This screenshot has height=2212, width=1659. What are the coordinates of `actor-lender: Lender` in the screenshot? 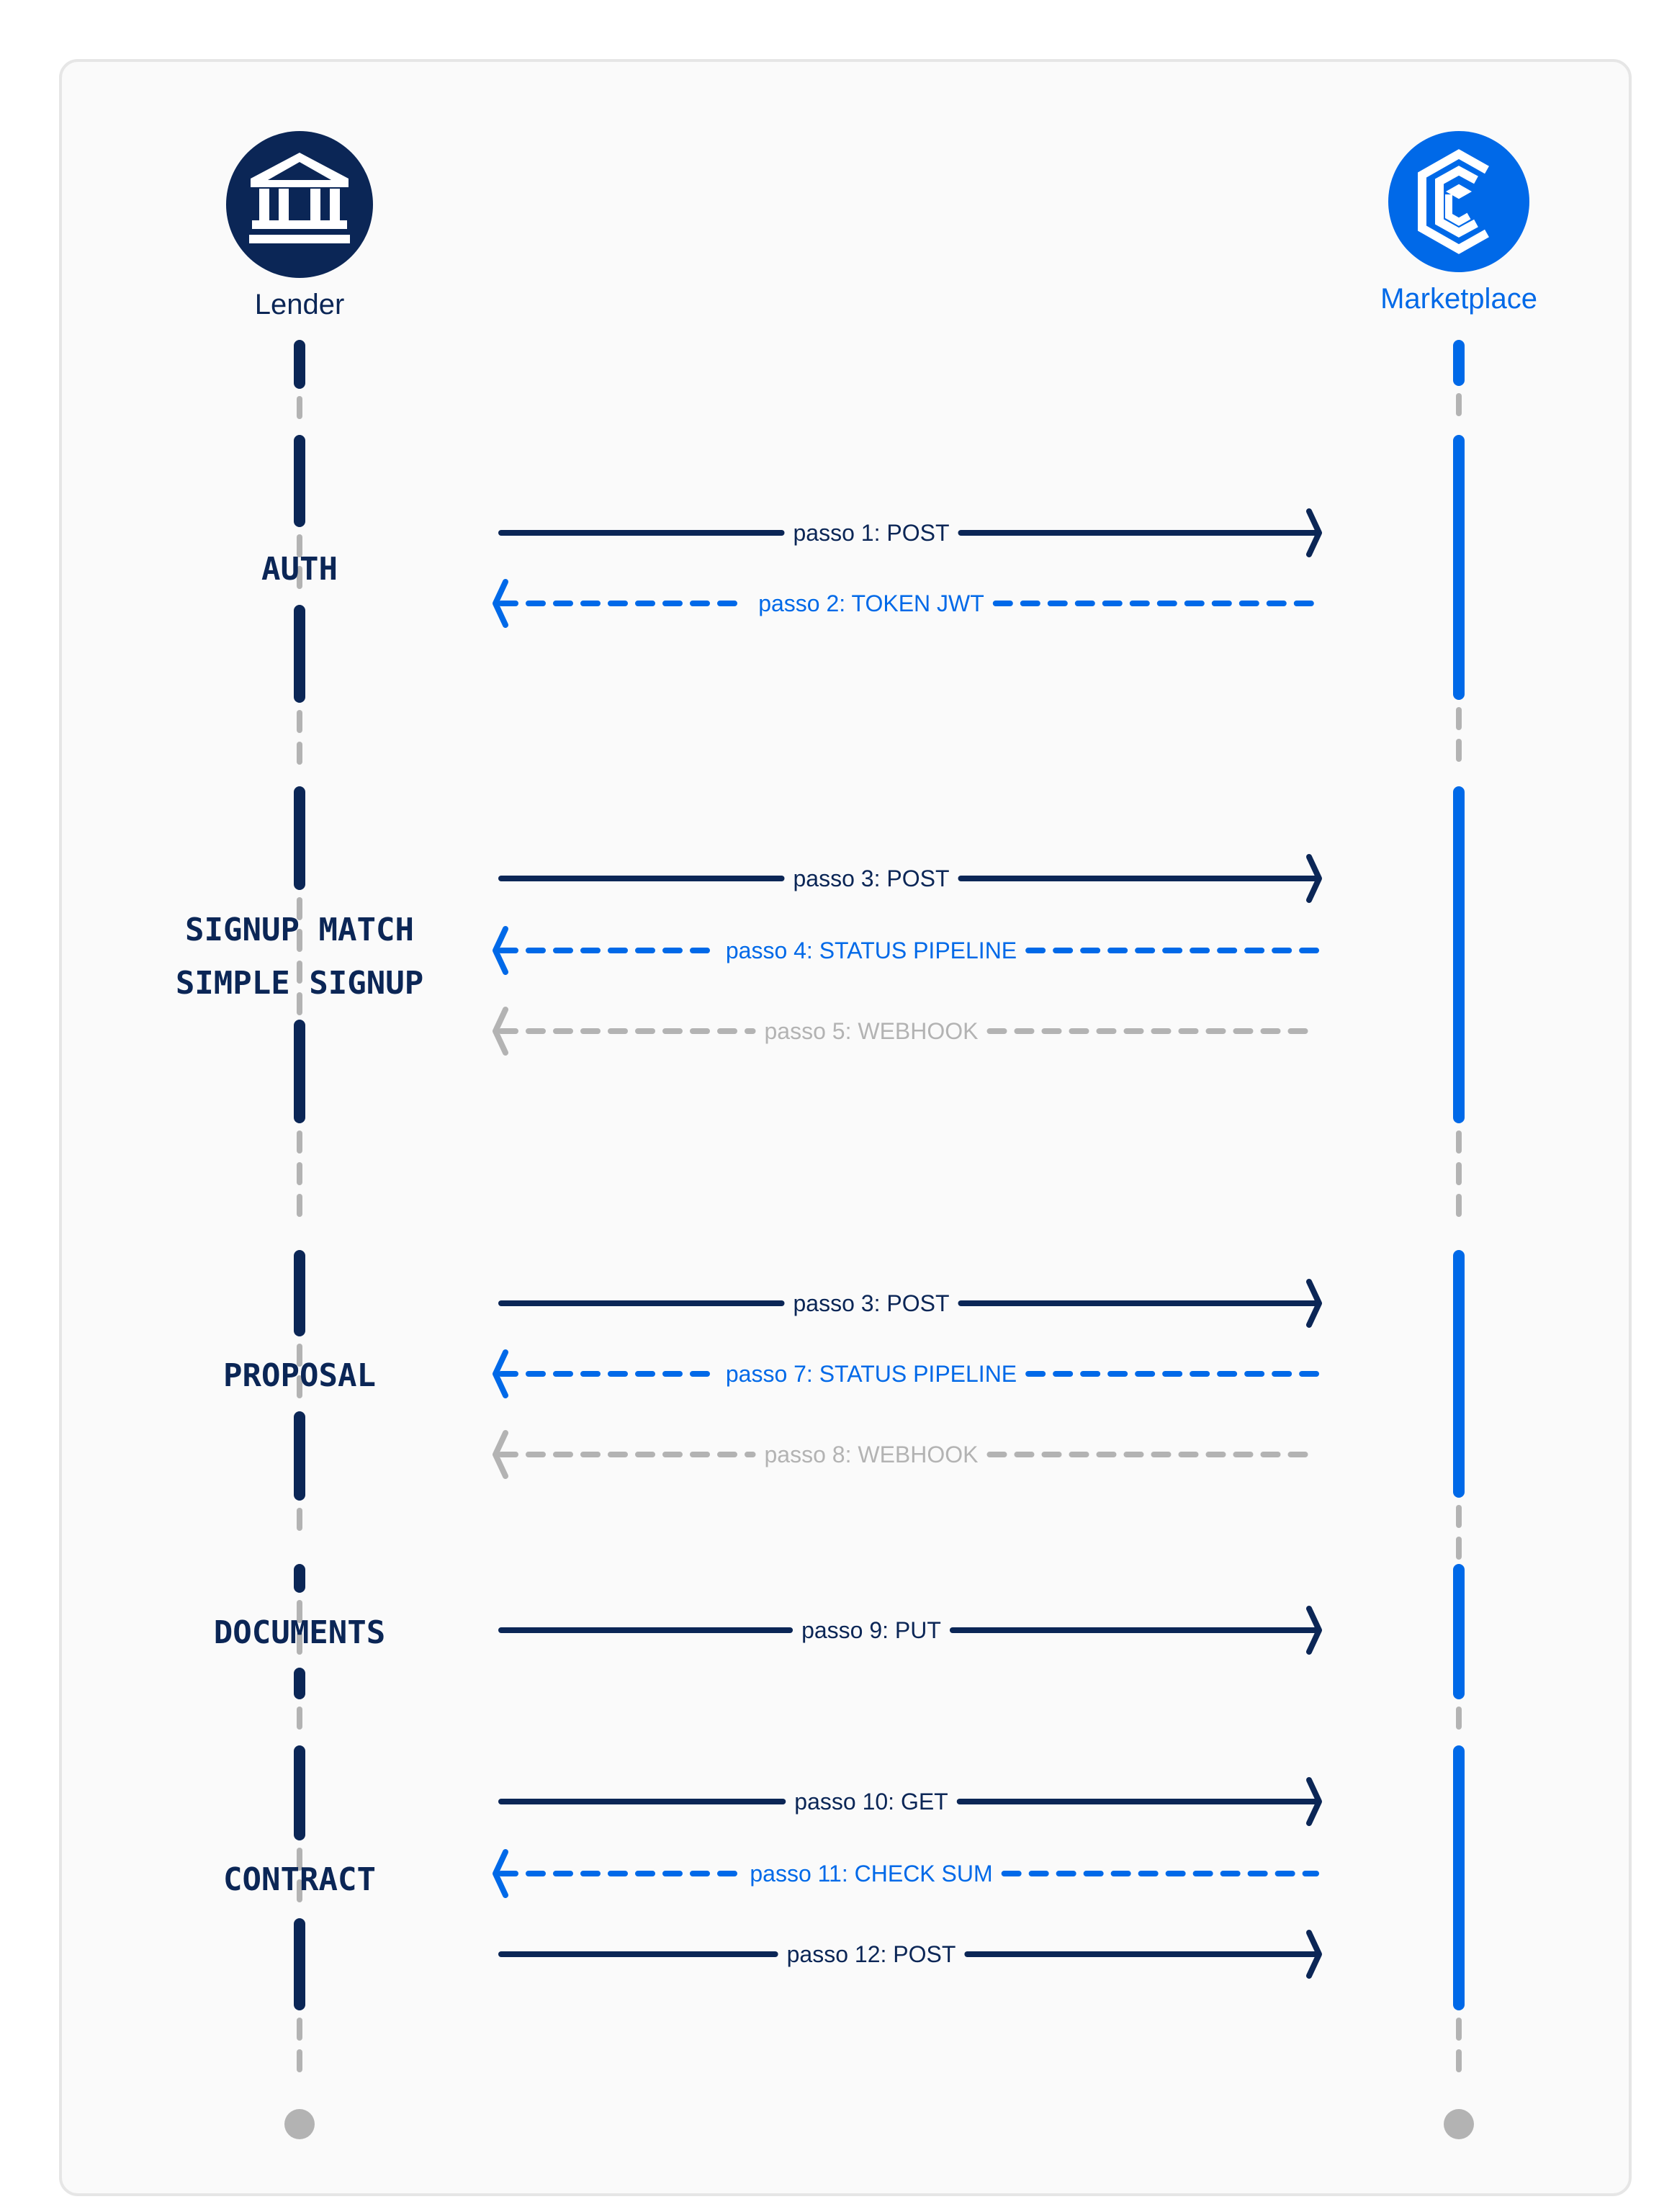 It's located at (299, 226).